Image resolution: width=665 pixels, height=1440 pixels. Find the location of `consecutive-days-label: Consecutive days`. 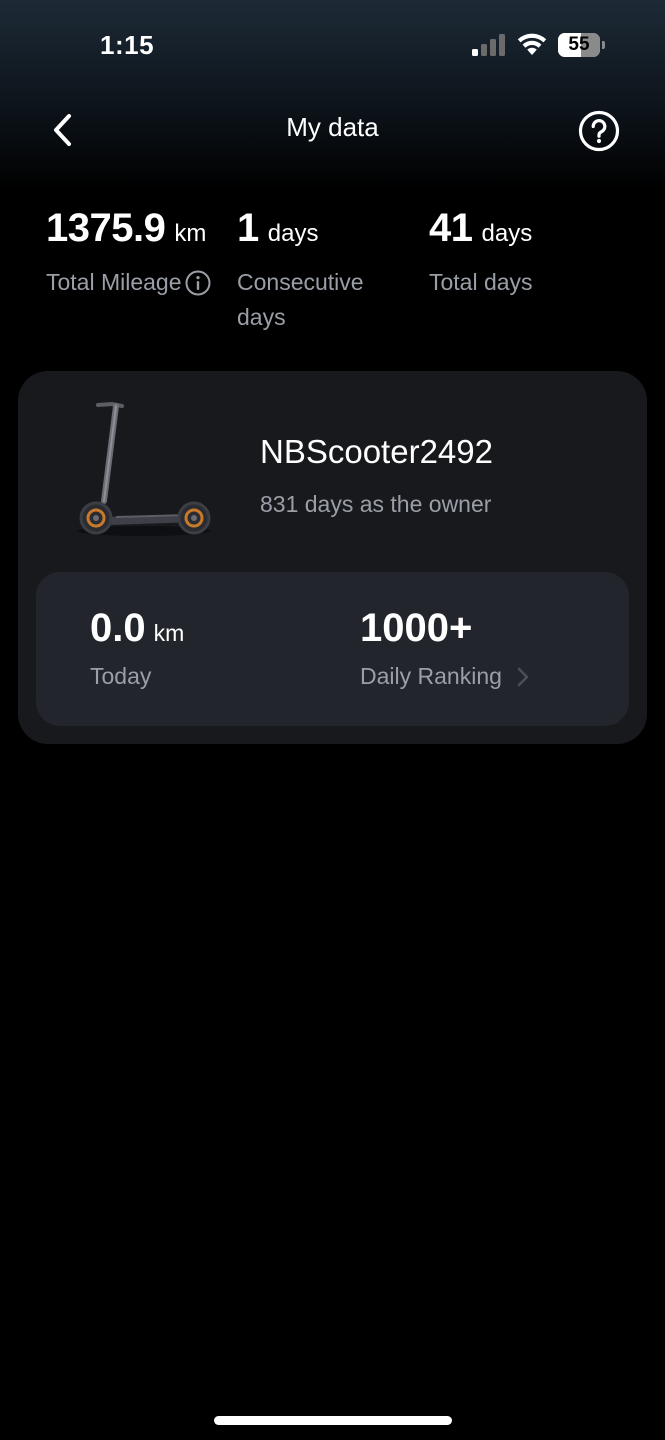

consecutive-days-label: Consecutive days is located at coordinates (300, 299).